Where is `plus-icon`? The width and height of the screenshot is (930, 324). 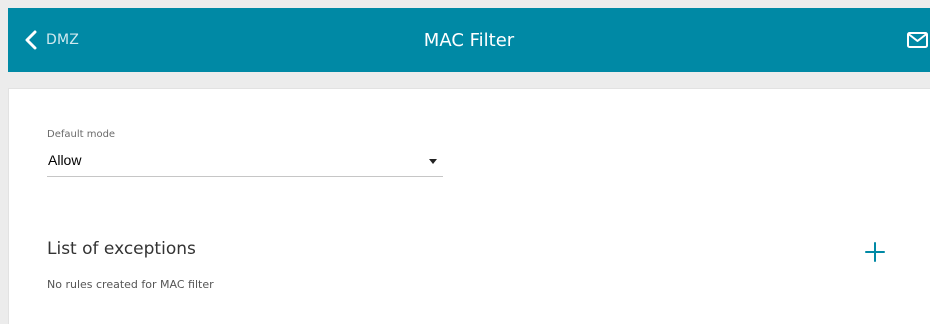
plus-icon is located at coordinates (875, 252).